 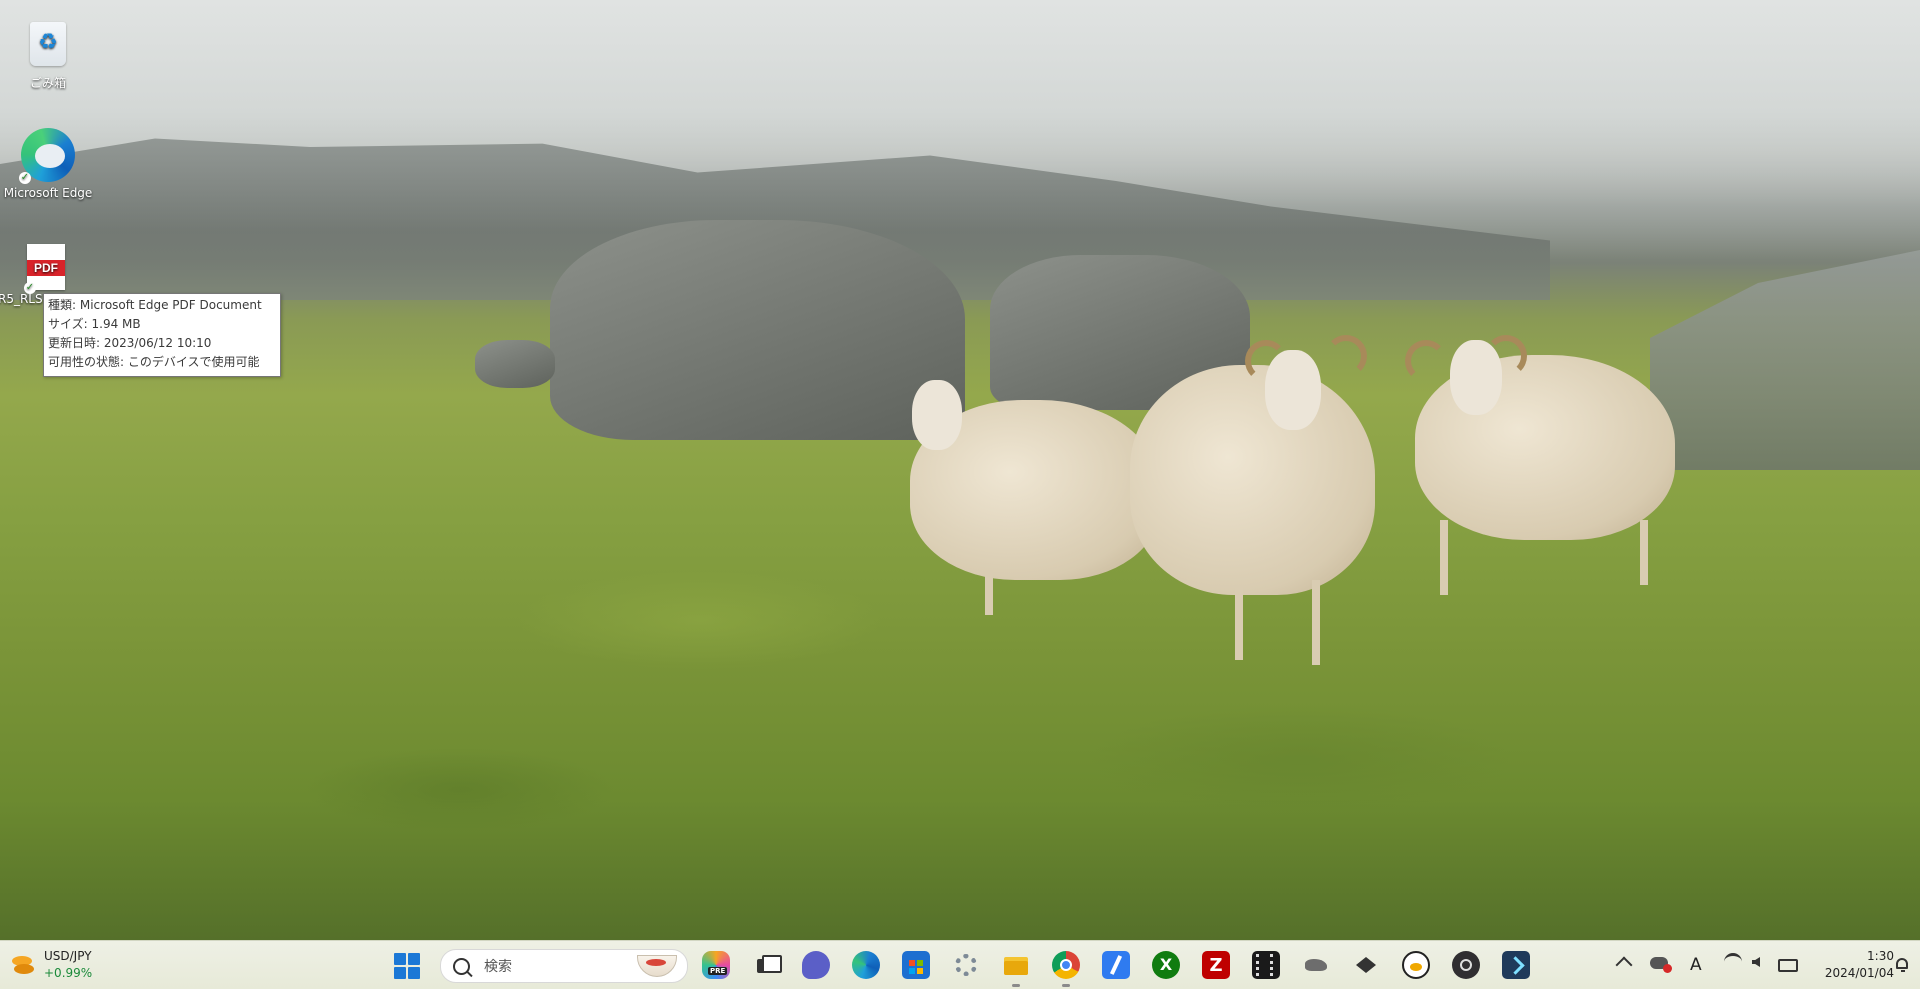 I want to click on wallpaper-sheep, so click(x=1252, y=480).